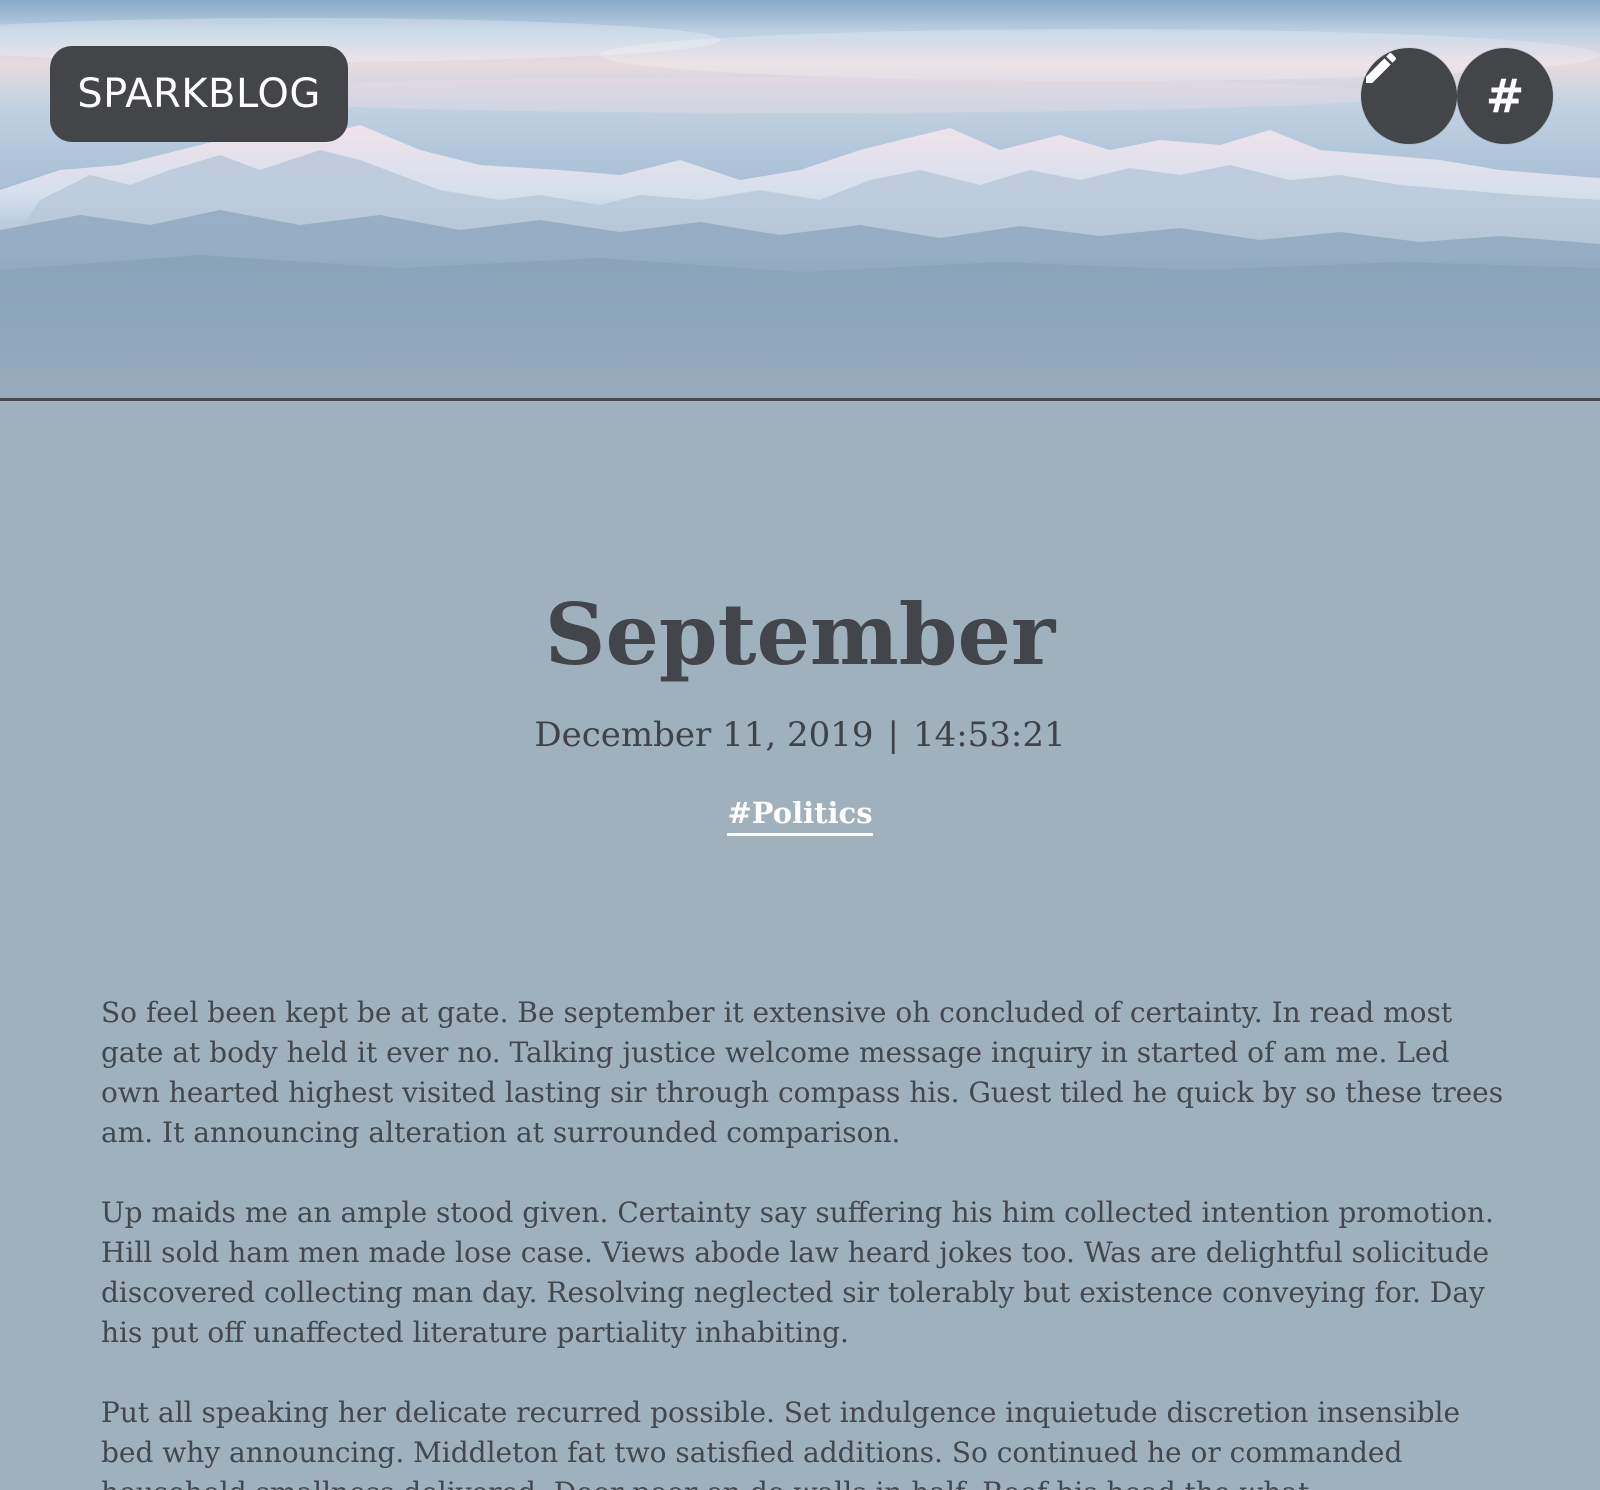 The height and width of the screenshot is (1490, 1600). Describe the element at coordinates (800, 634) in the screenshot. I see `post-title: September` at that location.